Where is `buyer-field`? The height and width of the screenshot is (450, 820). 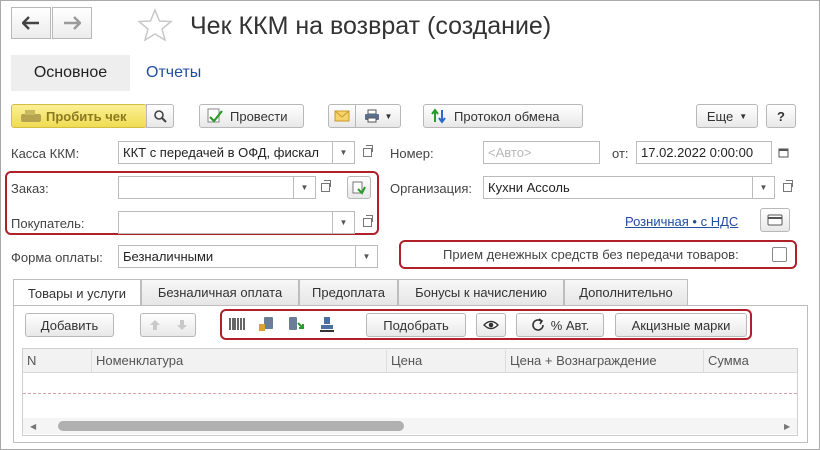
buyer-field is located at coordinates (225, 222).